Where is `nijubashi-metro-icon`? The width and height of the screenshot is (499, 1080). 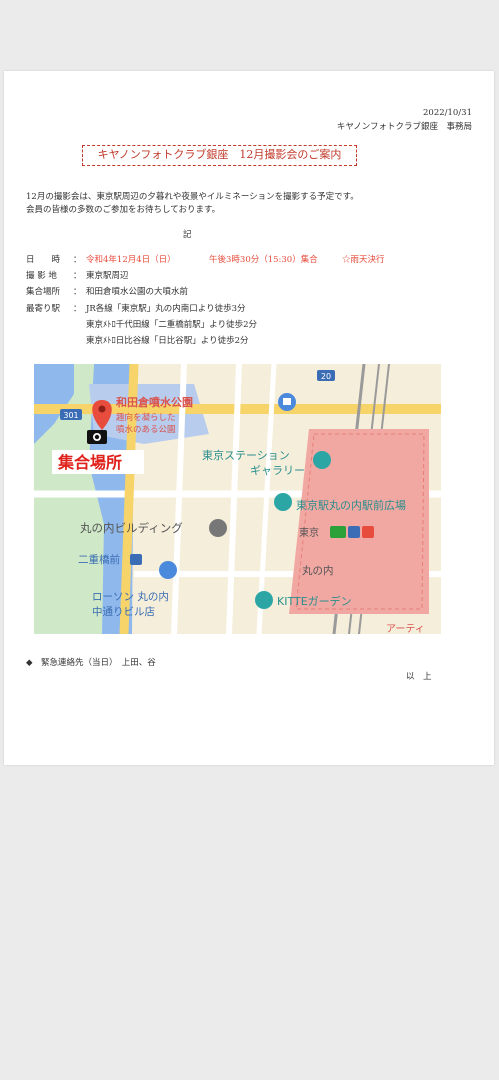 nijubashi-metro-icon is located at coordinates (136, 559).